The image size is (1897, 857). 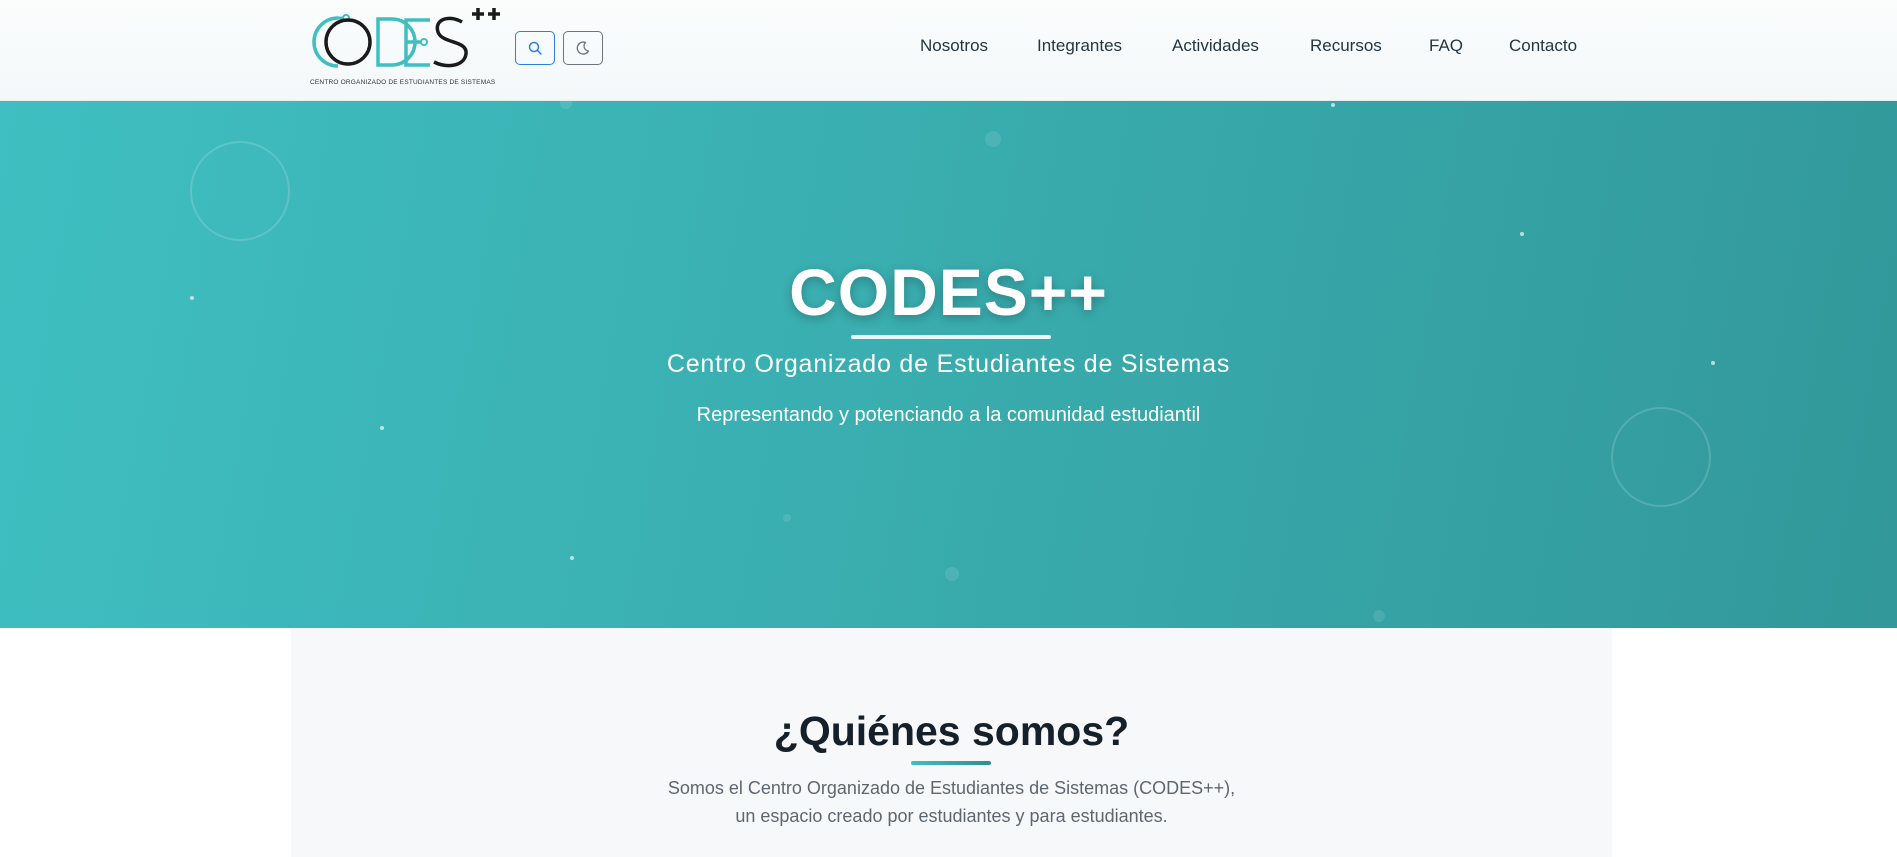 I want to click on nav-item-actividades: Actividades, so click(x=1215, y=46).